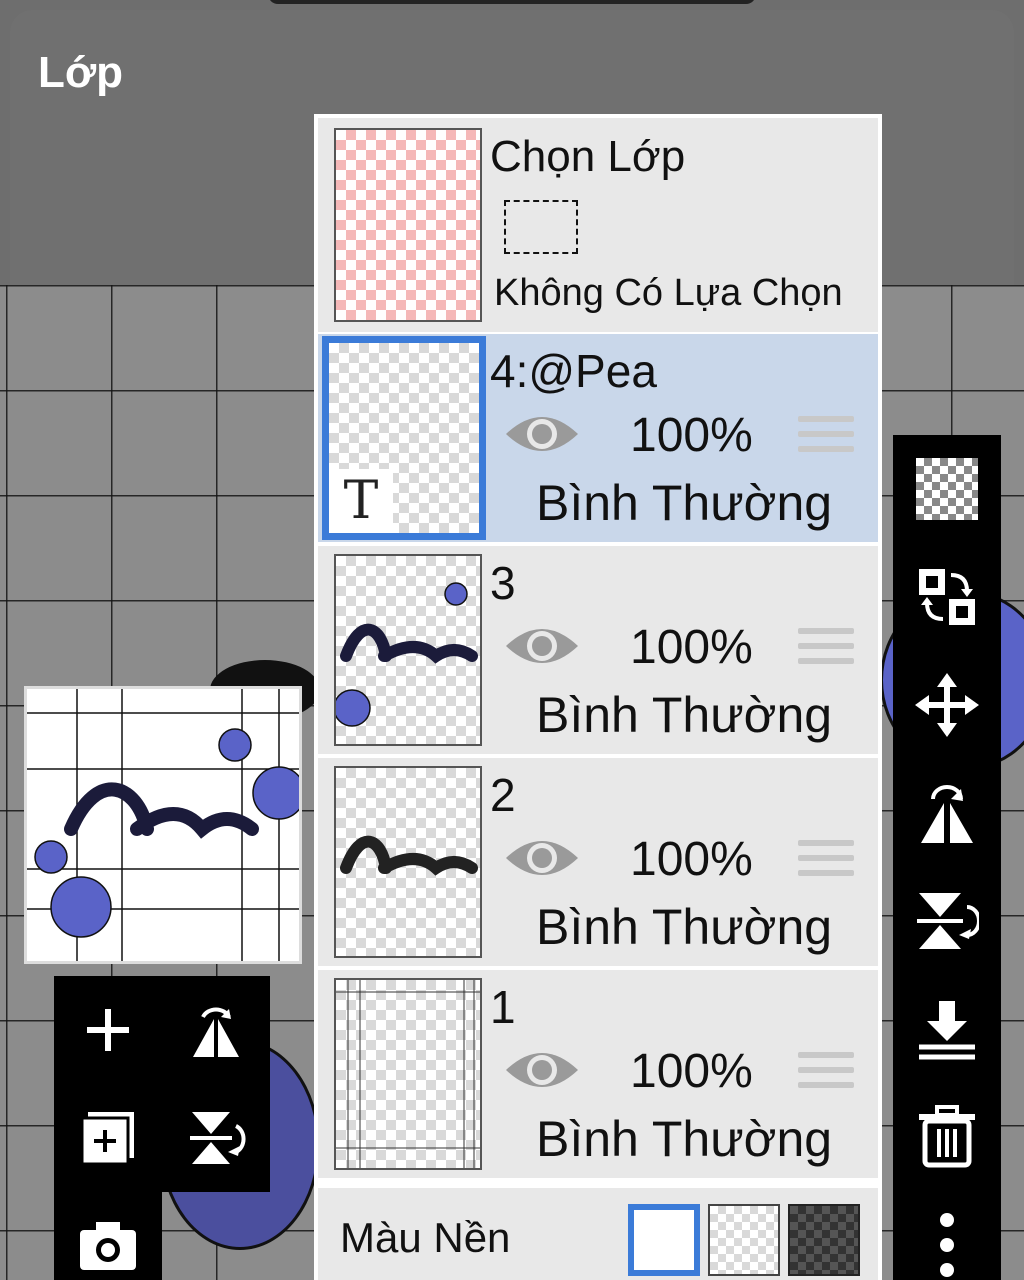 The image size is (1024, 1280). Describe the element at coordinates (598, 1234) in the screenshot. I see `background-color-row: Màu Nền` at that location.